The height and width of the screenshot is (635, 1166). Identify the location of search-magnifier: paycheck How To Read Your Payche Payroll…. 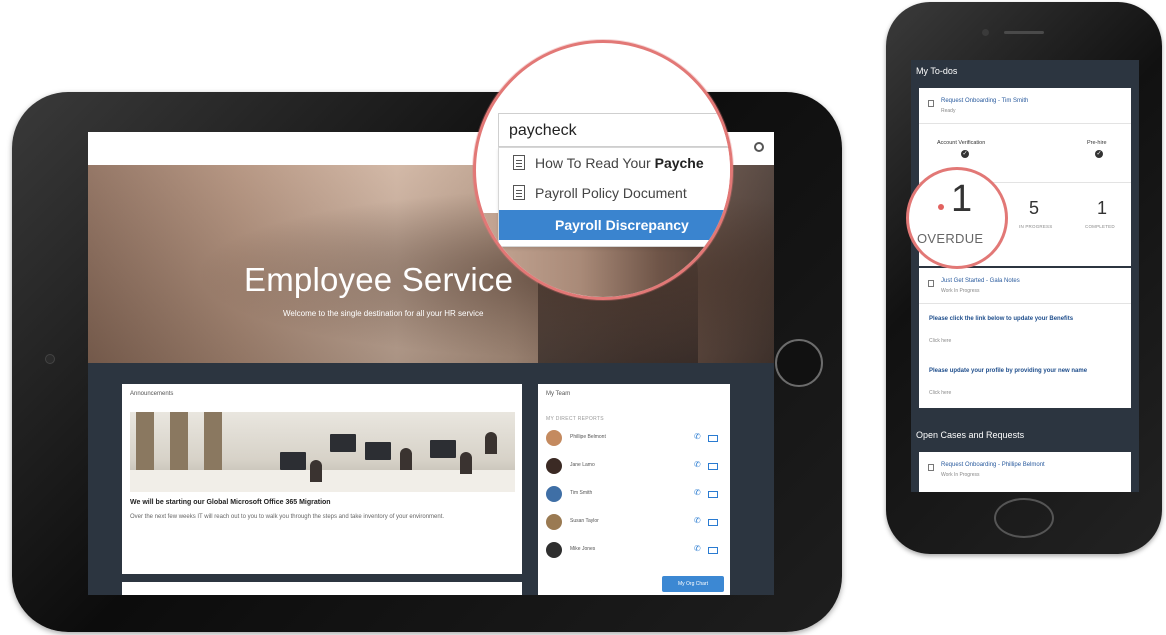
(603, 170).